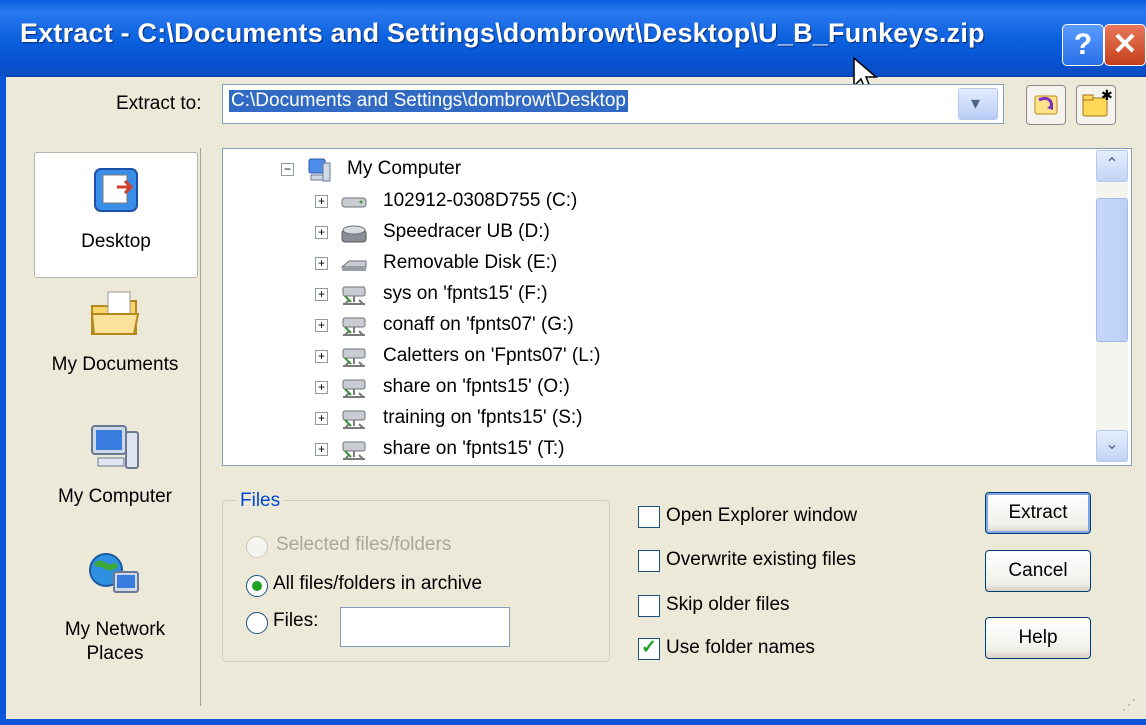  Describe the element at coordinates (404, 168) in the screenshot. I see `tree-item-label: My Computer` at that location.